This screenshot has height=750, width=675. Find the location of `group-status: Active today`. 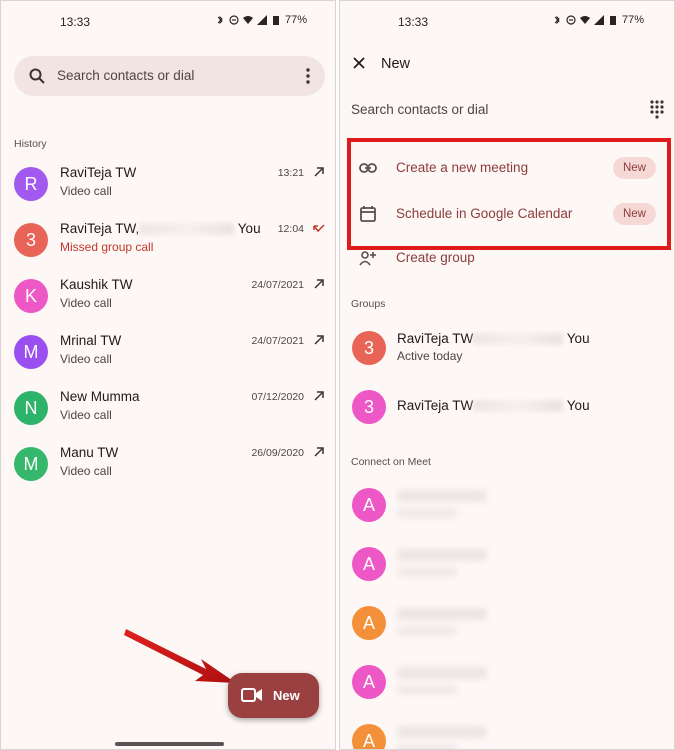

group-status: Active today is located at coordinates (430, 356).